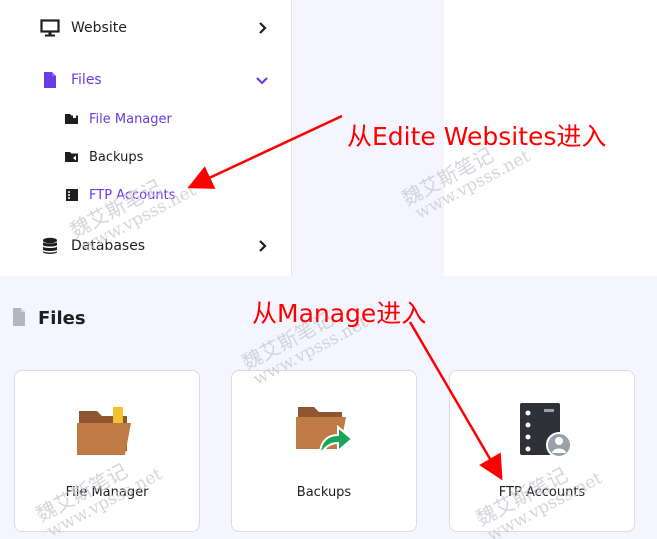 Image resolution: width=657 pixels, height=539 pixels. I want to click on sidebar-subitem-label: File Manager, so click(130, 119).